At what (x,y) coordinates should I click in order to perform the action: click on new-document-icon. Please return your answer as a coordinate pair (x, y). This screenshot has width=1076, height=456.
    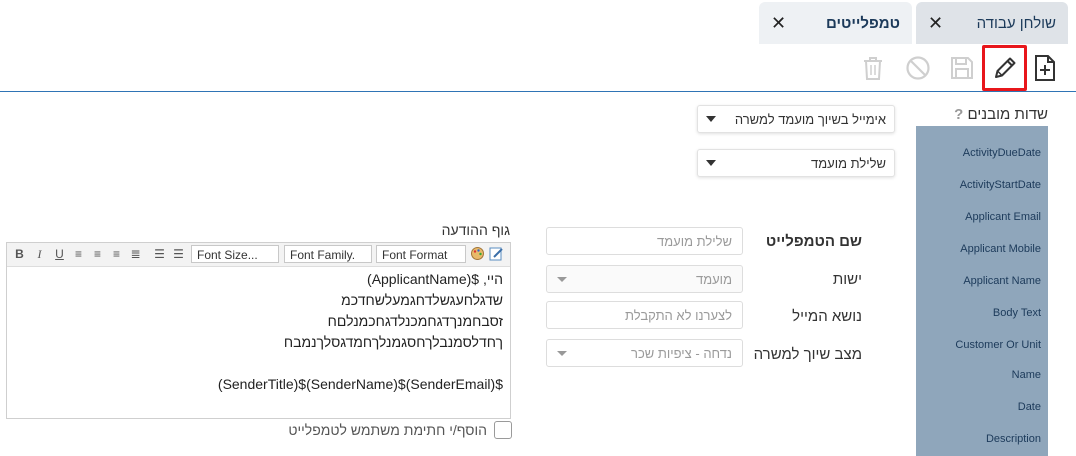
    Looking at the image, I should click on (1045, 68).